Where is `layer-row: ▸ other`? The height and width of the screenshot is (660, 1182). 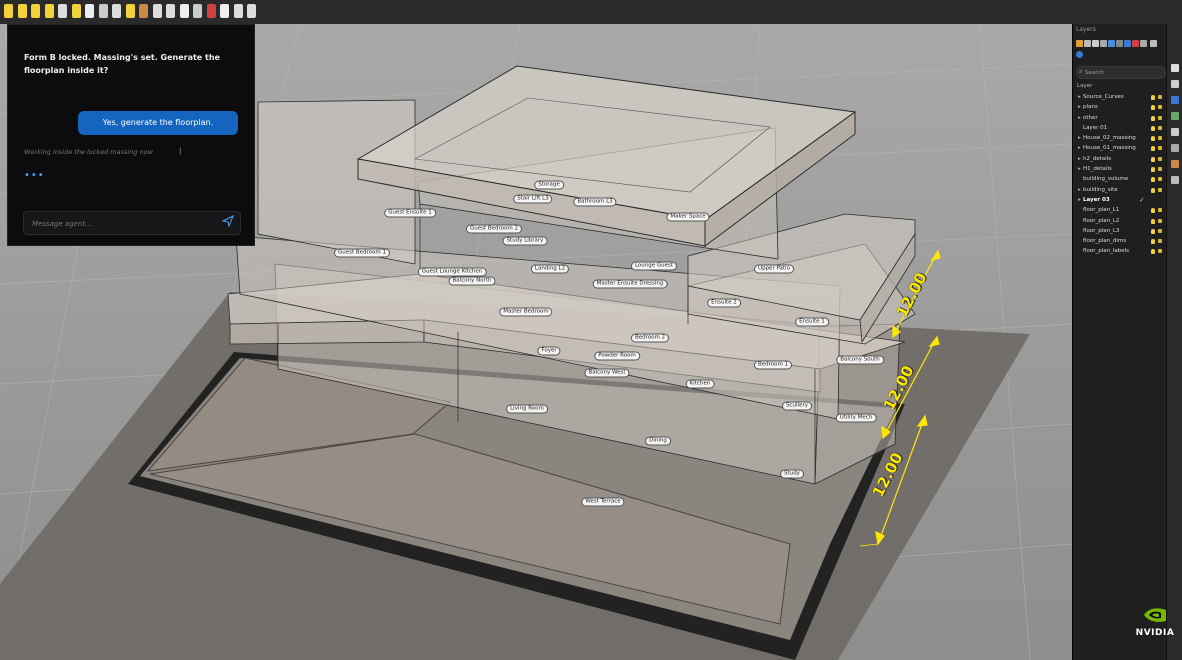 layer-row: ▸ other is located at coordinates (1120, 118).